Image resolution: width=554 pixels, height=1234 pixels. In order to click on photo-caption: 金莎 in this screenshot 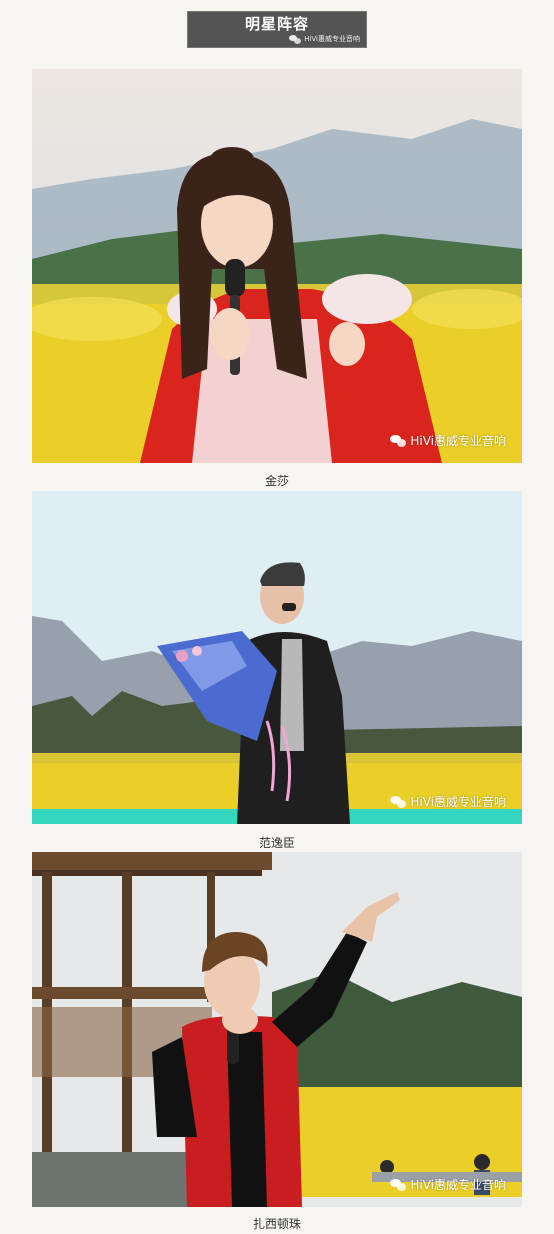, I will do `click(276, 481)`.